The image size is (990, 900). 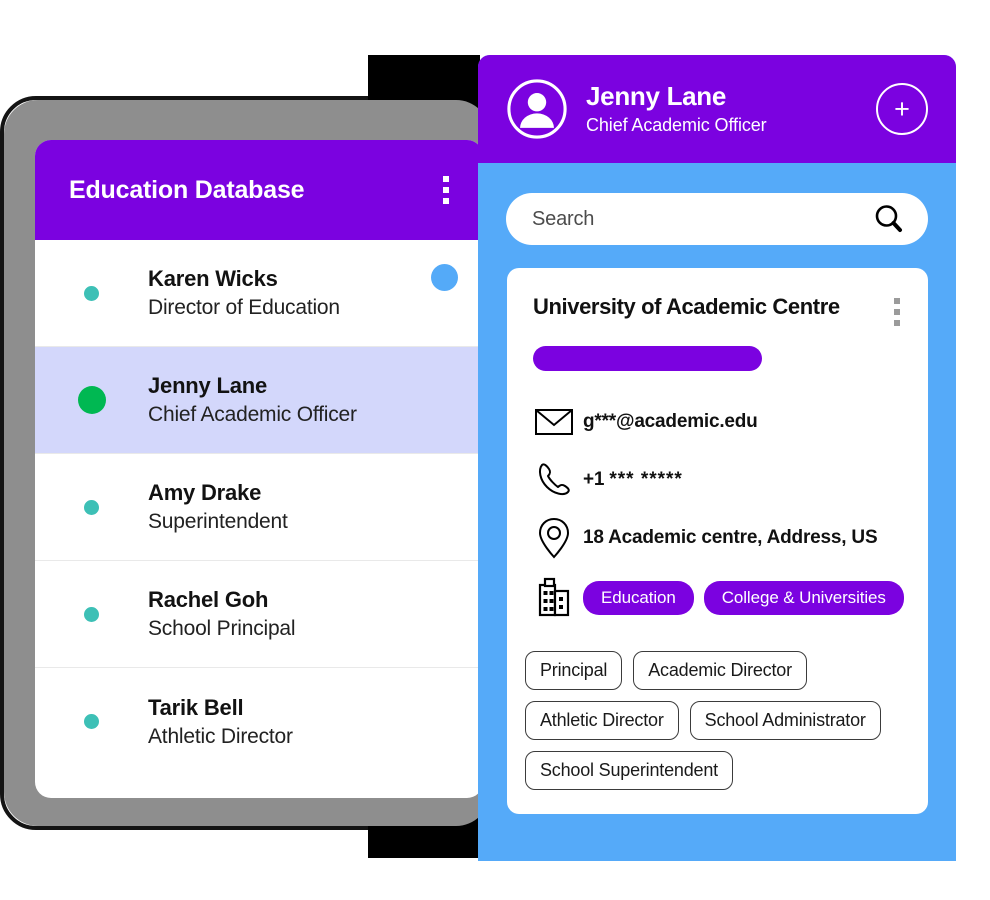 I want to click on left-panel-header: Education Database, so click(x=259, y=190).